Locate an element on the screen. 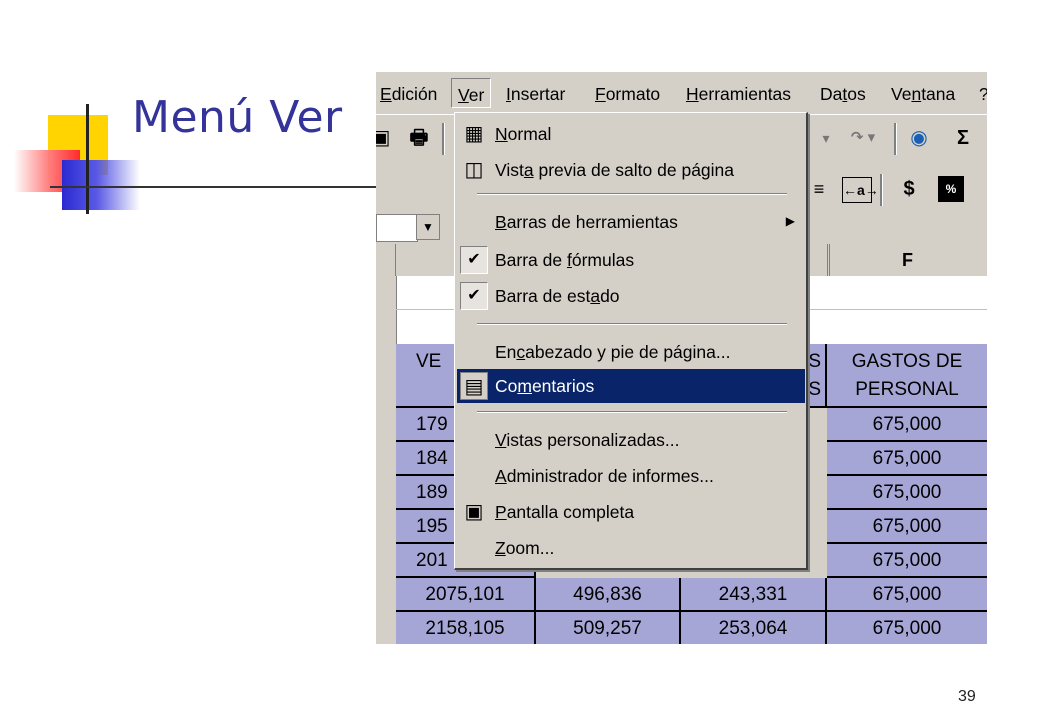  menu-datos: Datos is located at coordinates (843, 94).